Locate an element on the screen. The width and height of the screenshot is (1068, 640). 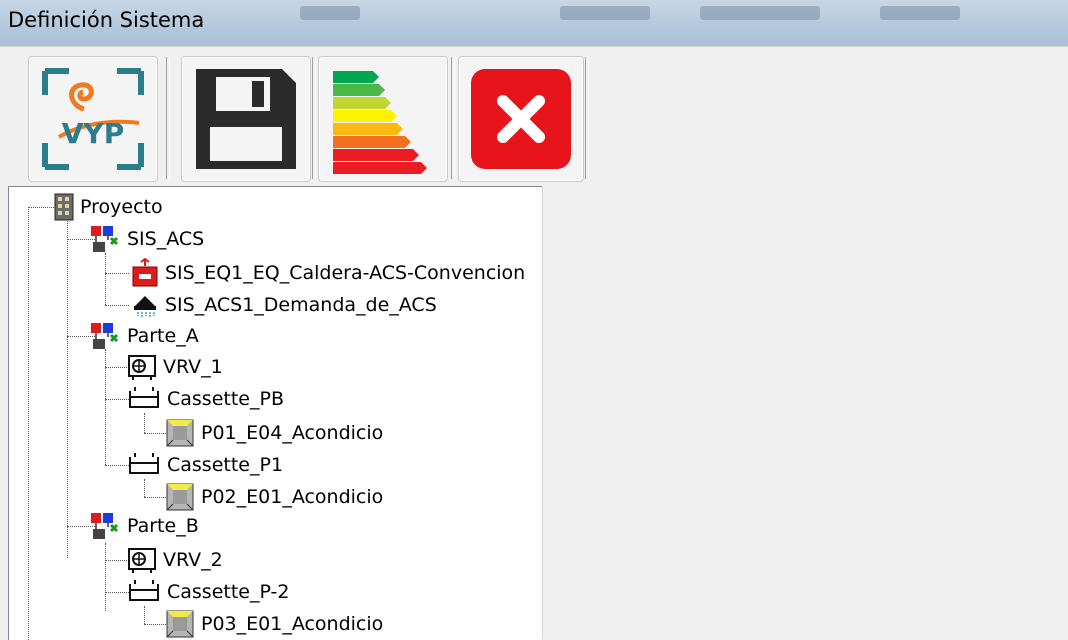
shower-icon is located at coordinates (145, 306).